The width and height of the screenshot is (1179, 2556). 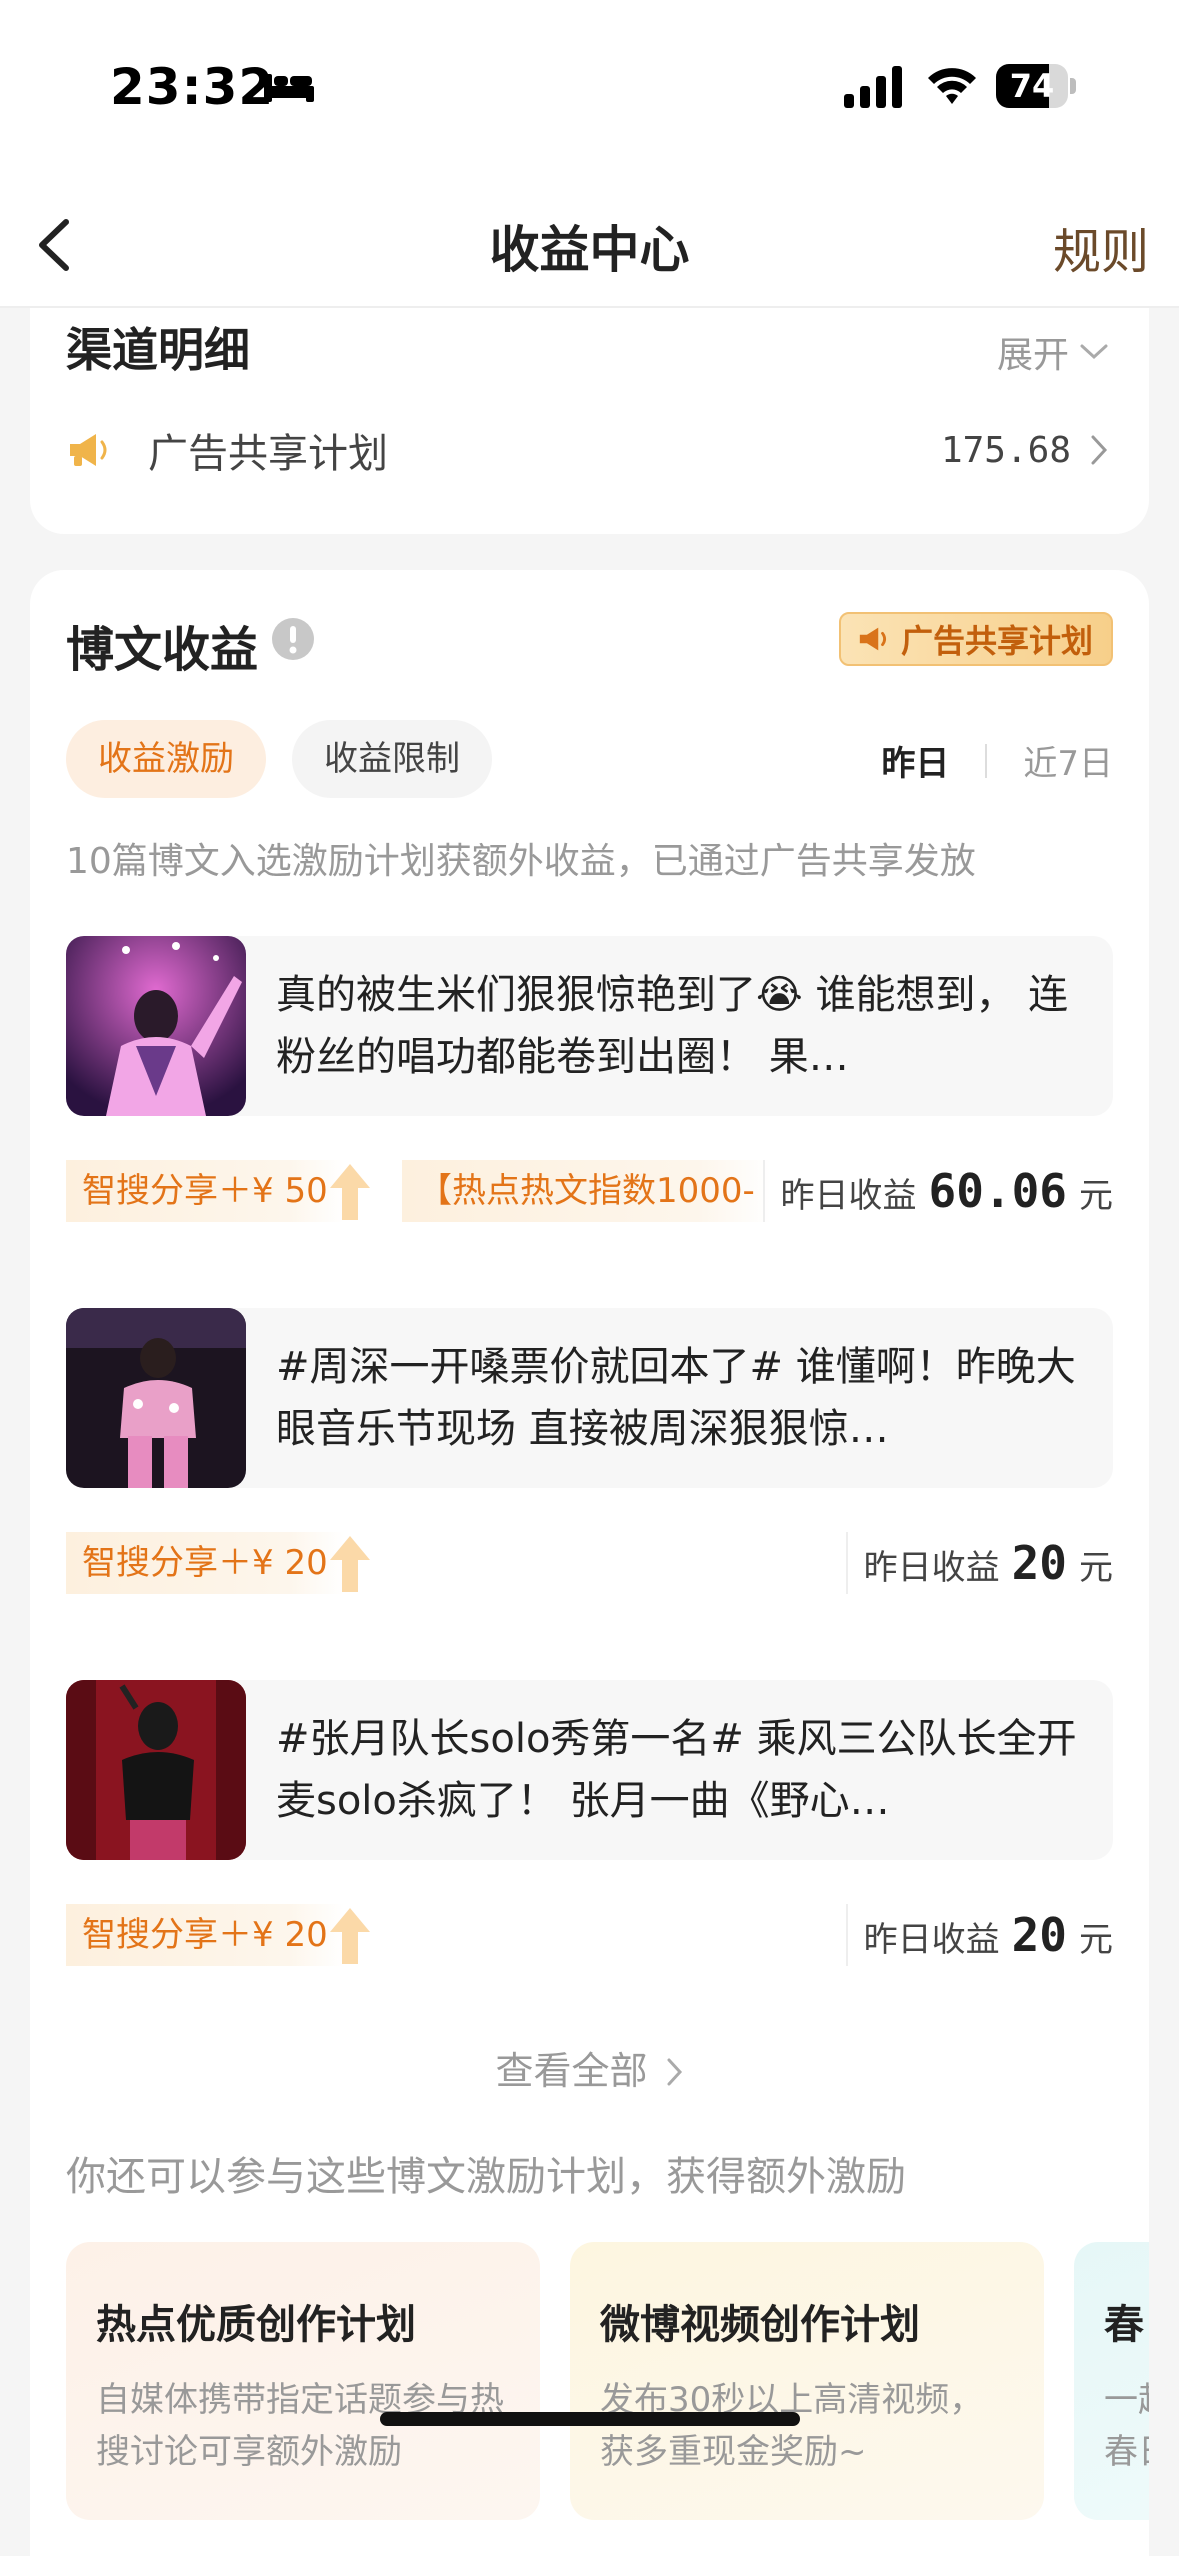 What do you see at coordinates (300, 2426) in the screenshot?
I see `plan-desc: 自媒体携带指定话题参与热搜讨论可享额外激励` at bounding box center [300, 2426].